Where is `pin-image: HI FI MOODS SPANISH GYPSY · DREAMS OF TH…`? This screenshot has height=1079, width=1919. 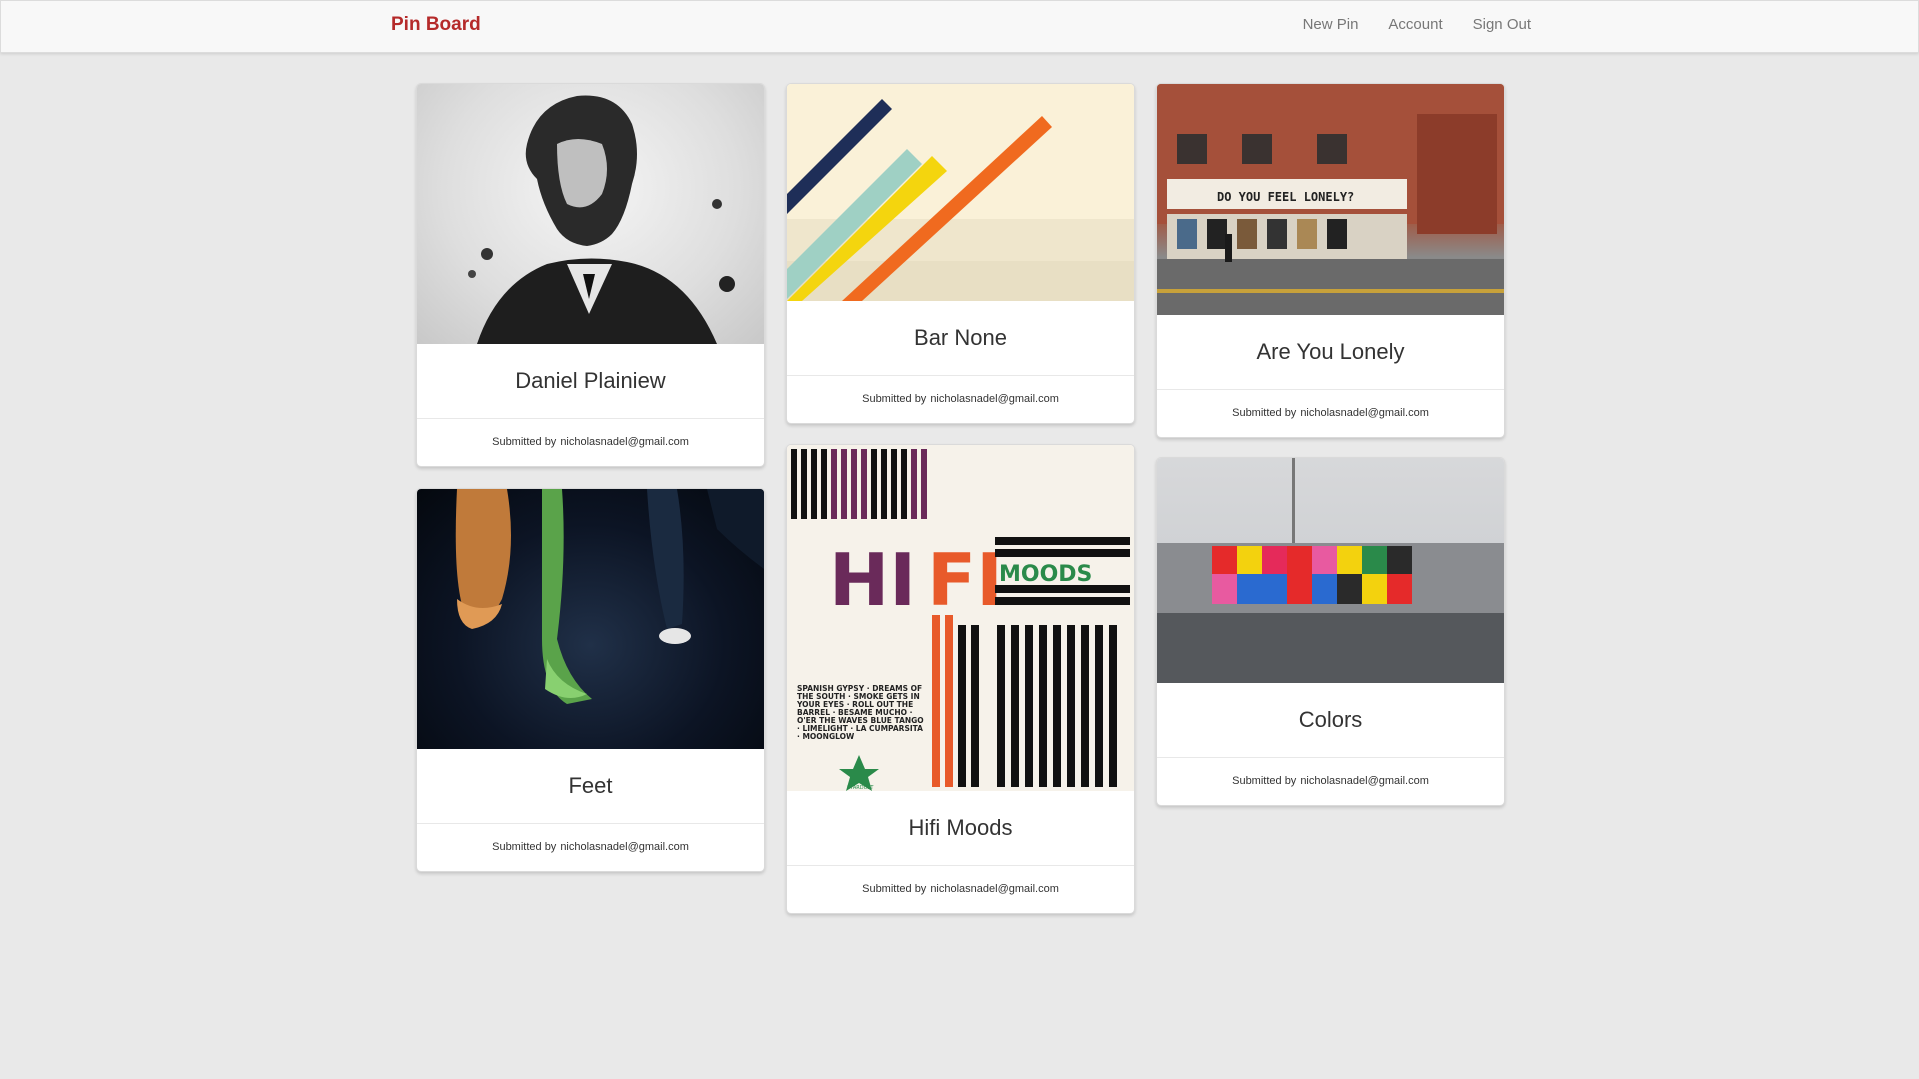
pin-image: HI FI MOODS SPANISH GYPSY · DREAMS OF TH… is located at coordinates (960, 618).